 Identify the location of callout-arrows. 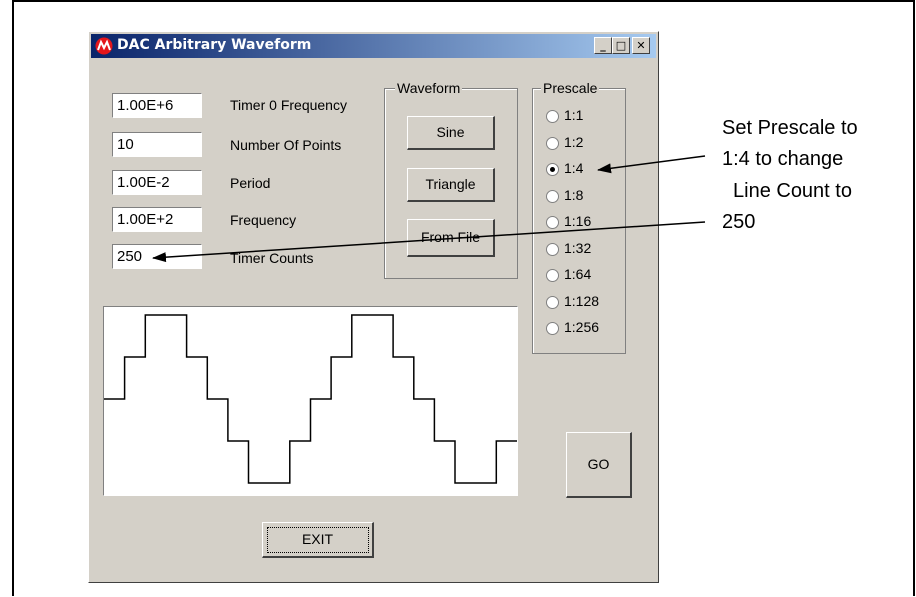
(429, 209).